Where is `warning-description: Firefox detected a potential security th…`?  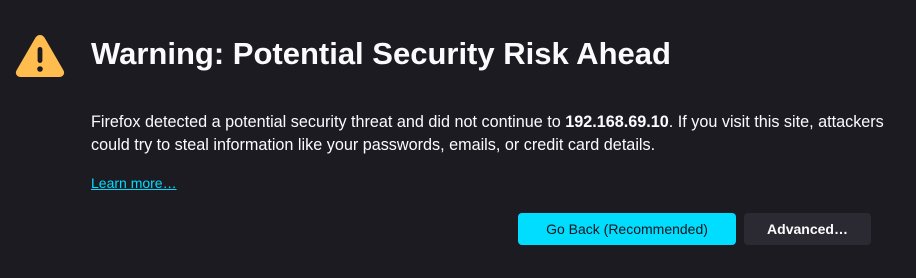 warning-description: Firefox detected a potential security th… is located at coordinates (491, 134).